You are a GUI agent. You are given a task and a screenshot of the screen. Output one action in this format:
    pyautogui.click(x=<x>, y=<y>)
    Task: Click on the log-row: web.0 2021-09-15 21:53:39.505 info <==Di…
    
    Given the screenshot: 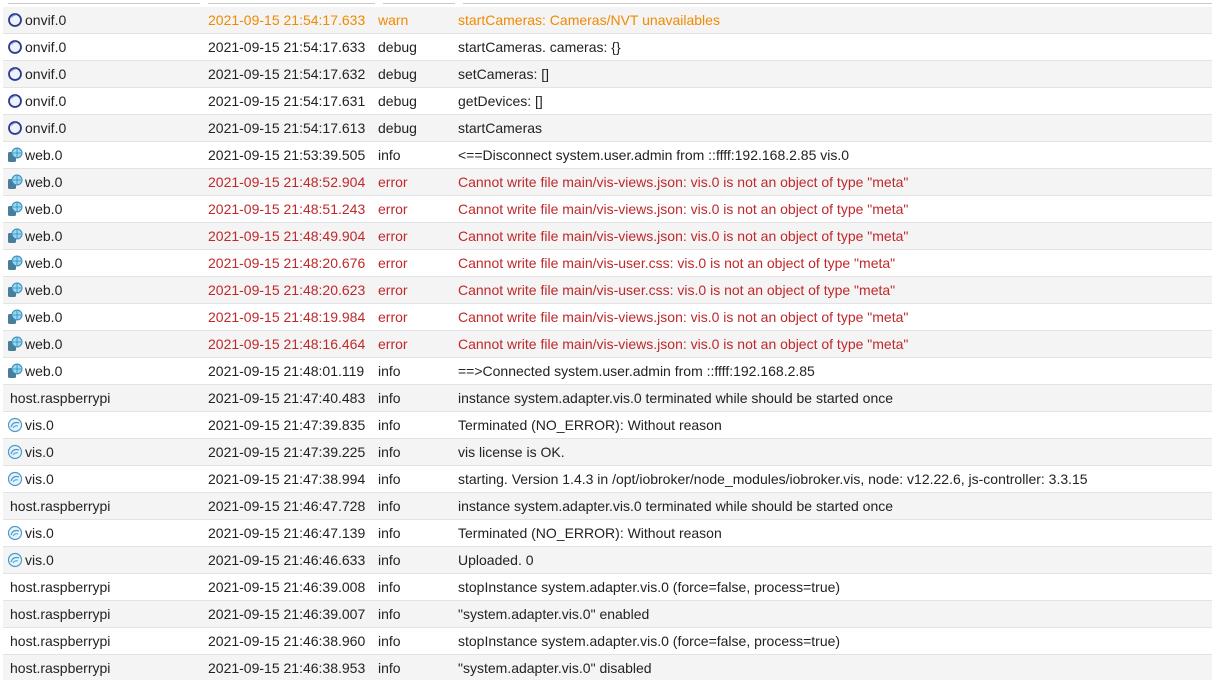 What is the action you would take?
    pyautogui.click(x=607, y=155)
    